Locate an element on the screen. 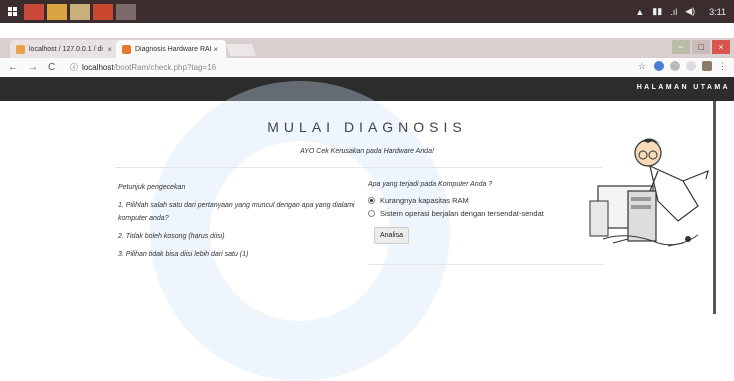  url-field: ⓘ localhost/bootRam/check.php?tag=16 is located at coordinates (143, 67).